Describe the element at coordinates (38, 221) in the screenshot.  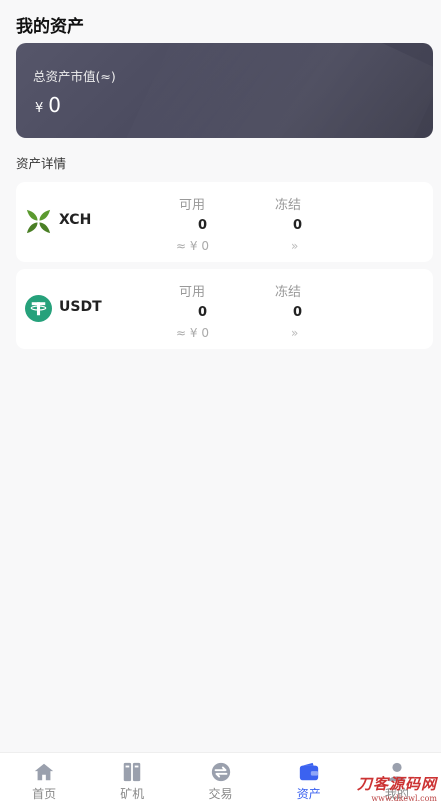
I see `xch-logo-icon` at that location.